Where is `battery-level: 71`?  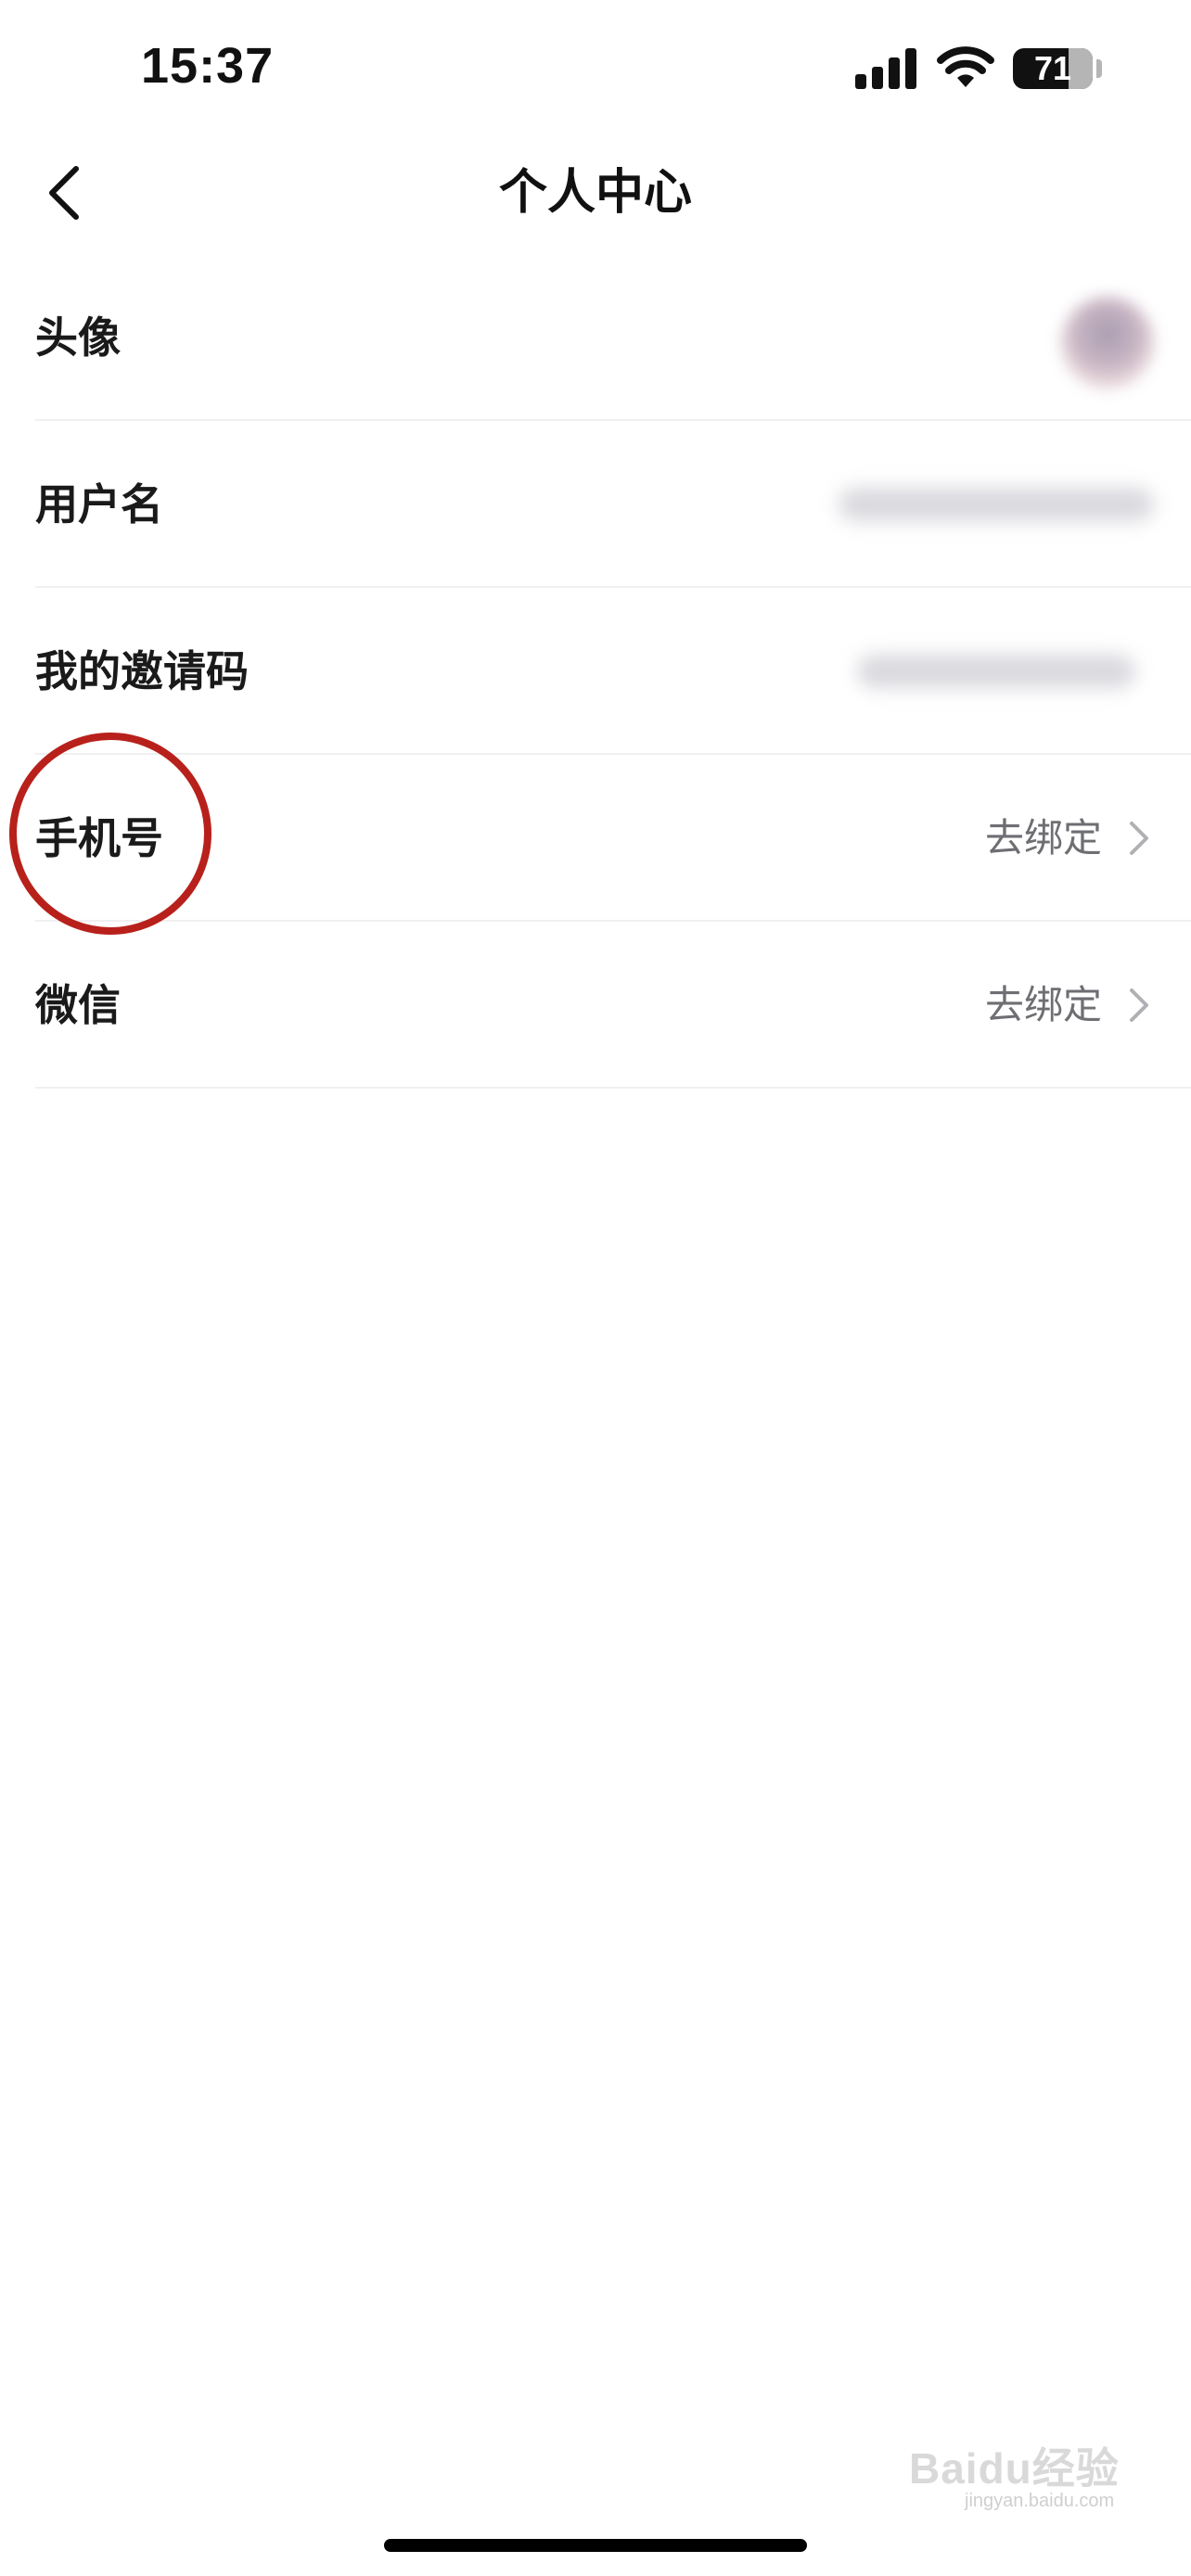 battery-level: 71 is located at coordinates (1052, 68).